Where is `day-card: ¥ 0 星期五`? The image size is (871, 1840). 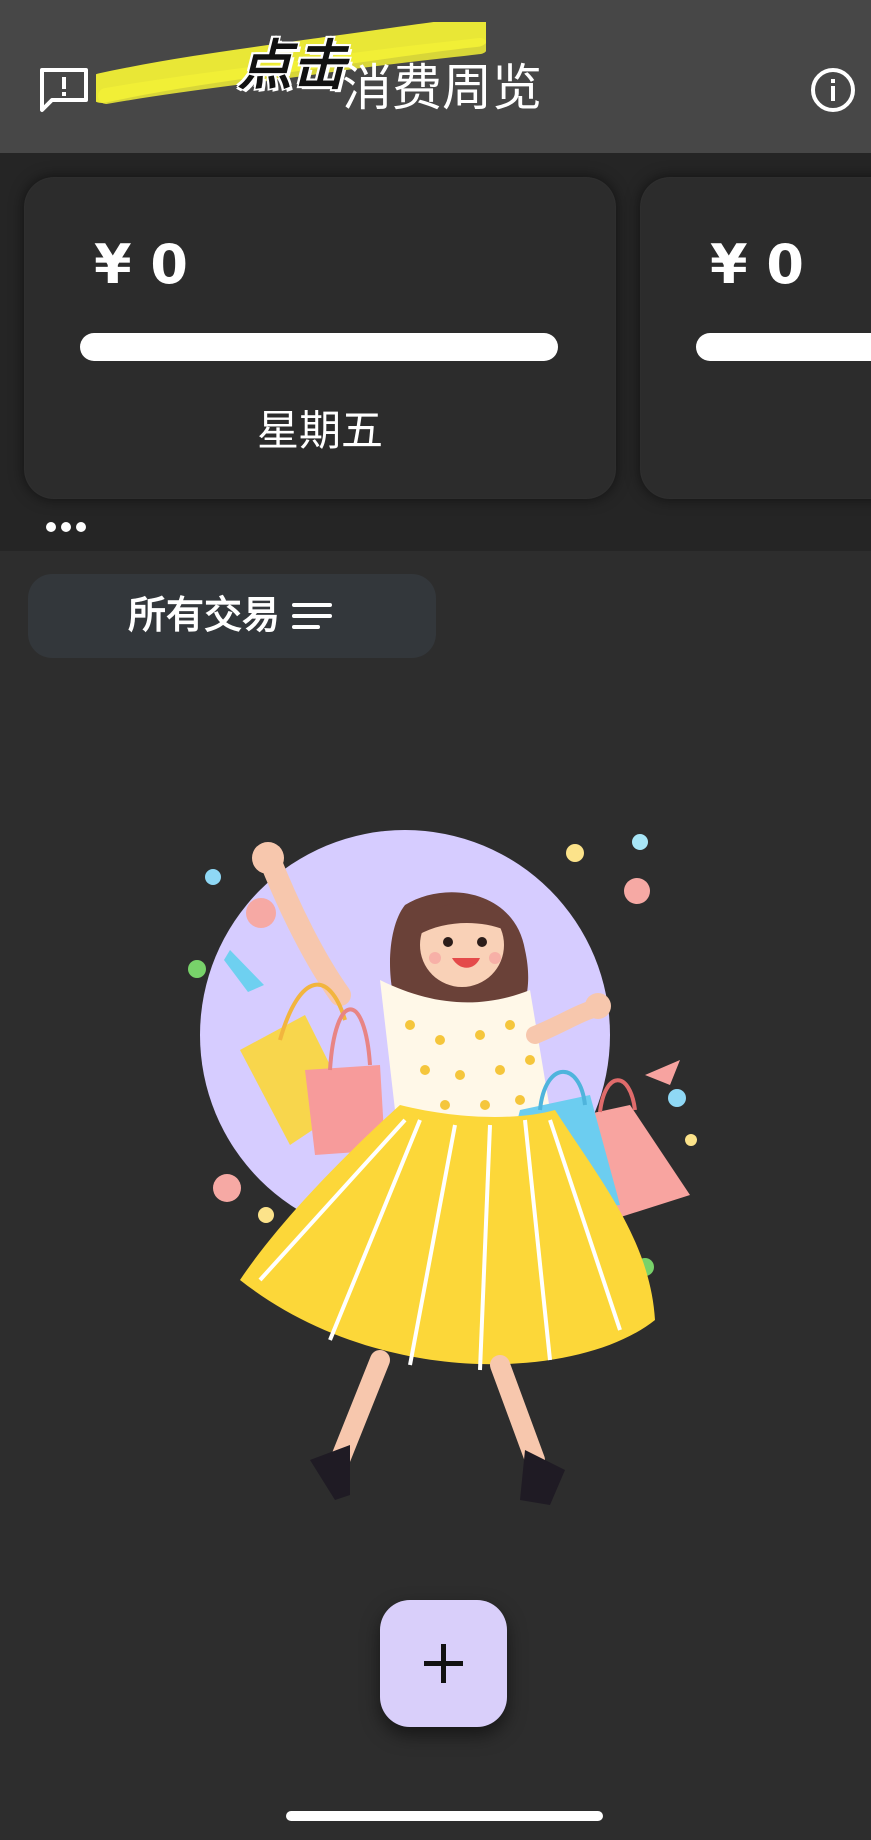 day-card: ¥ 0 星期五 is located at coordinates (320, 338).